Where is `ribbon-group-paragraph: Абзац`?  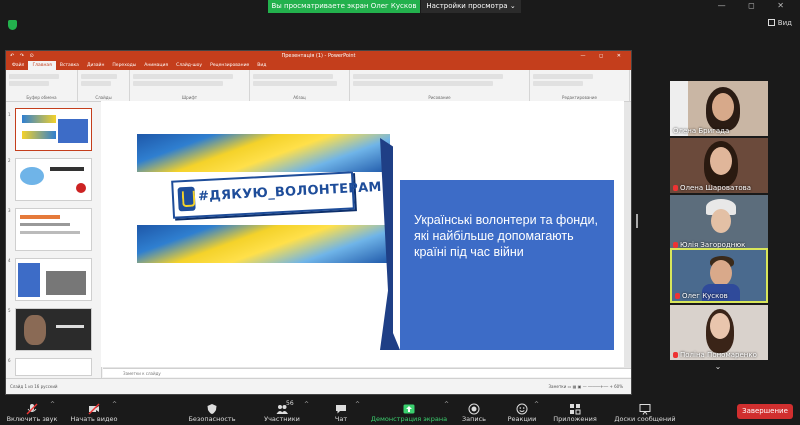
ribbon-group-paragraph: Абзац is located at coordinates (300, 85).